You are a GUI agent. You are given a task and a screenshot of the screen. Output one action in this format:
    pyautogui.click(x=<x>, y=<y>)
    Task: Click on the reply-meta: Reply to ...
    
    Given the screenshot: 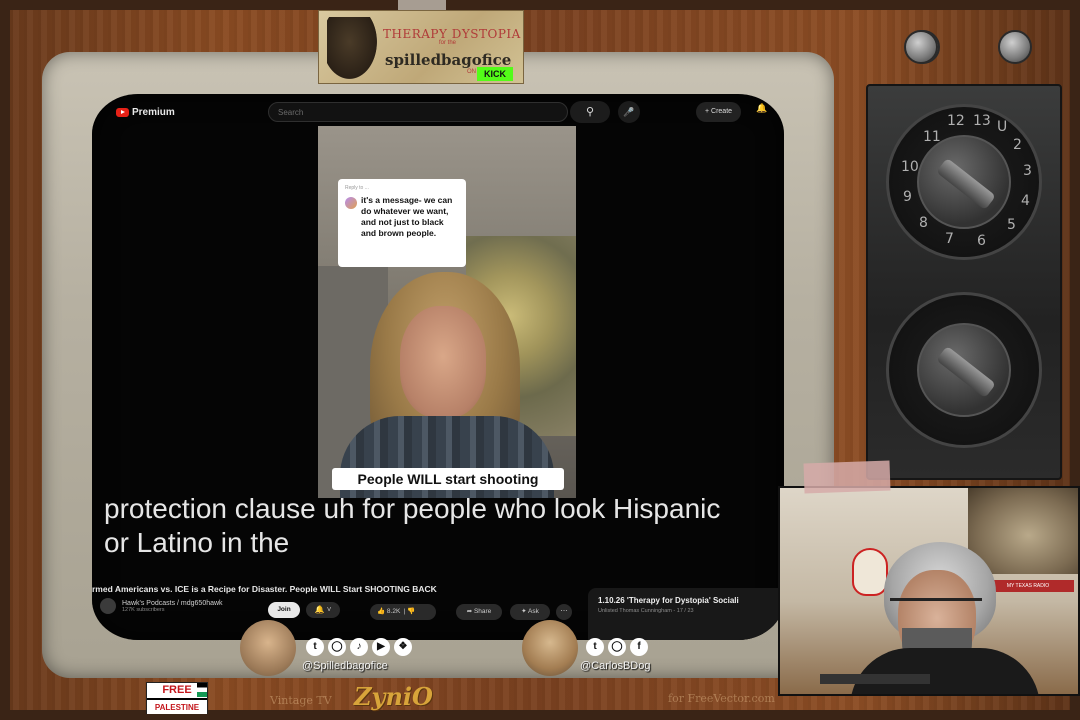 What is the action you would take?
    pyautogui.click(x=357, y=188)
    